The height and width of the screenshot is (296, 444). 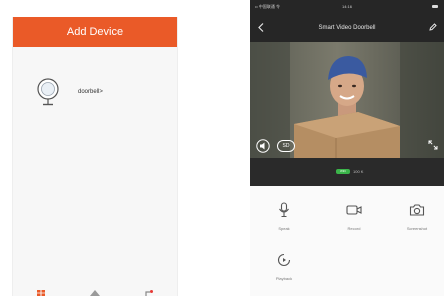 I want to click on playback-label: Playback, so click(x=284, y=278).